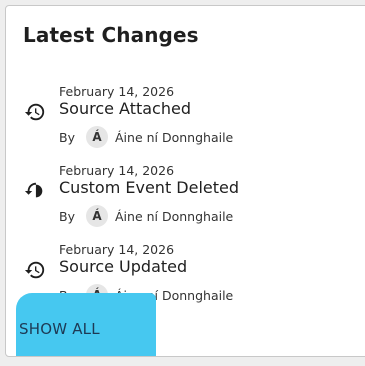  Describe the element at coordinates (111, 35) in the screenshot. I see `card-title: Latest Changes` at that location.